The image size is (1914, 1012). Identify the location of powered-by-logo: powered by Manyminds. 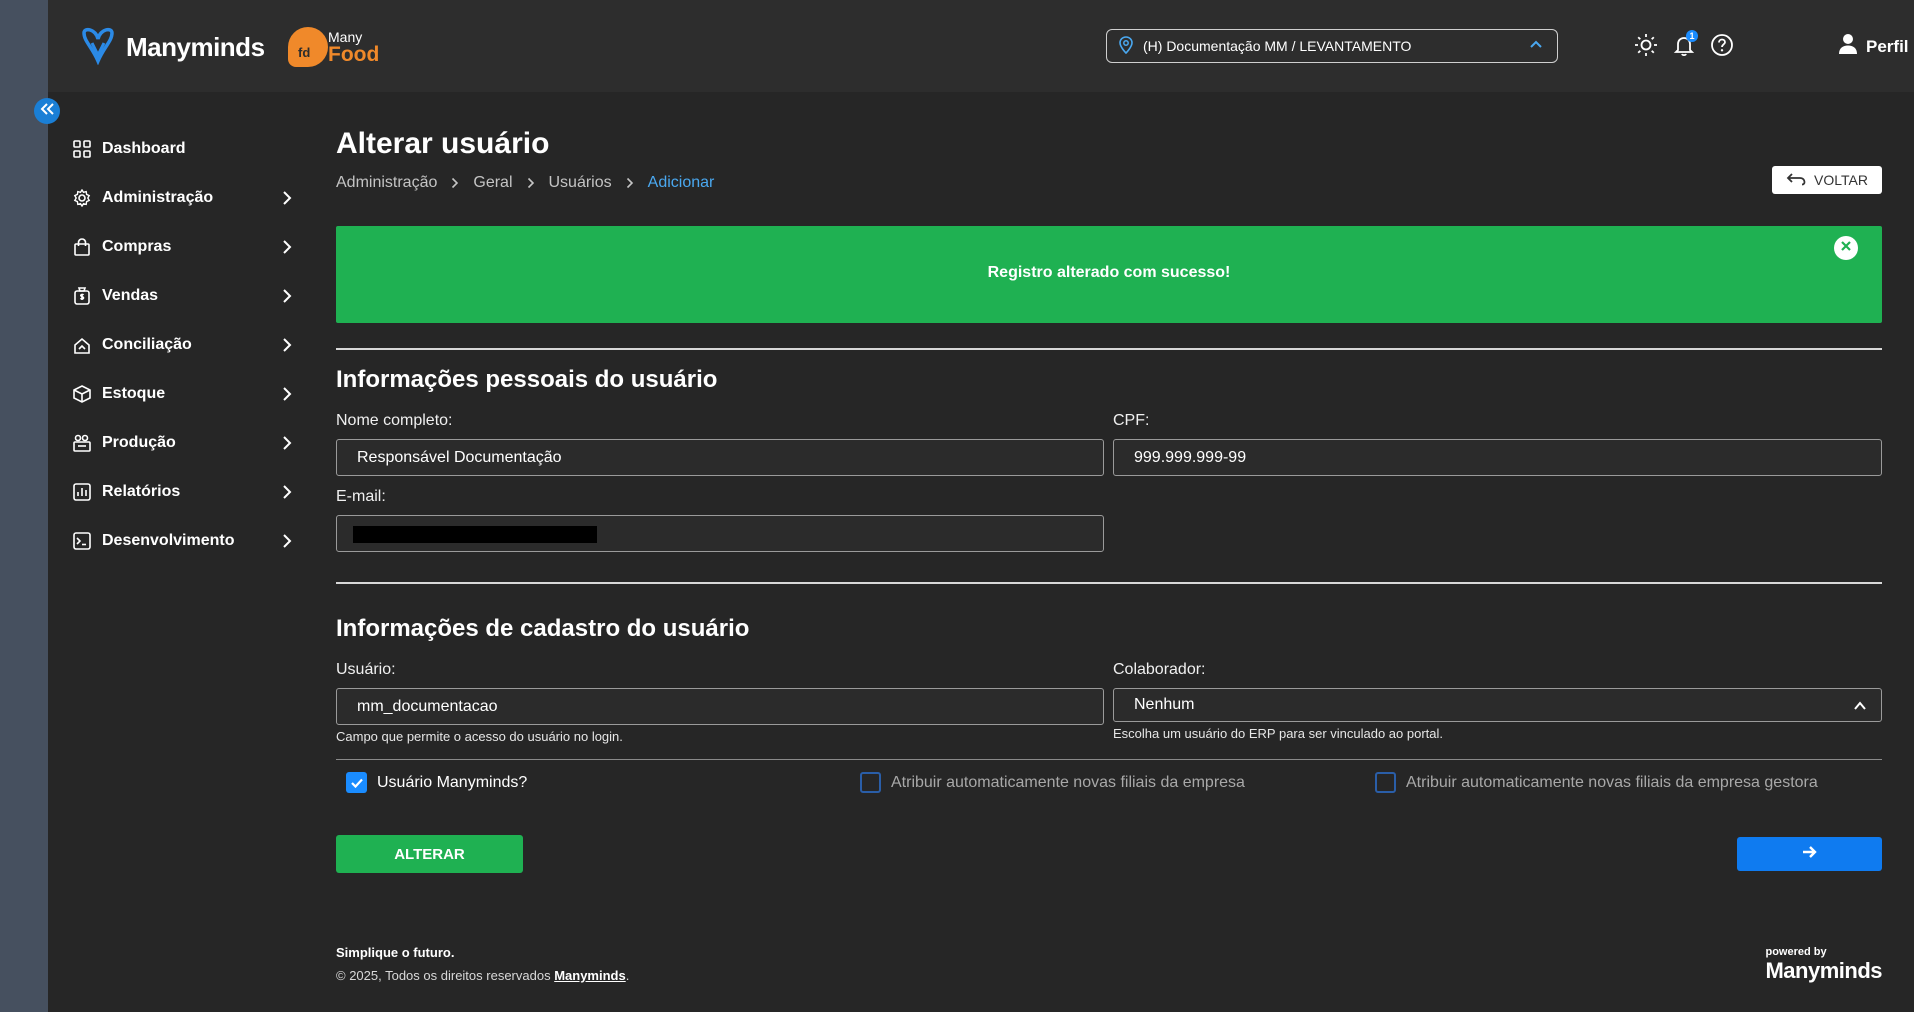
(1823, 965).